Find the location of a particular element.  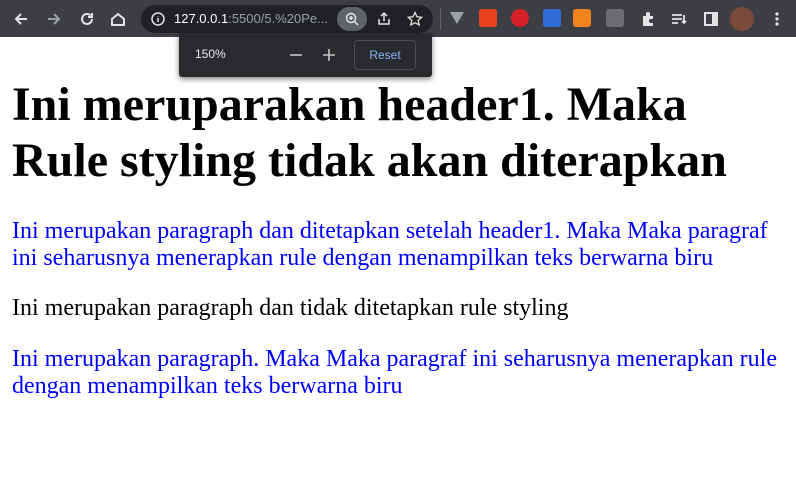

extension-gray-icon is located at coordinates (615, 18).